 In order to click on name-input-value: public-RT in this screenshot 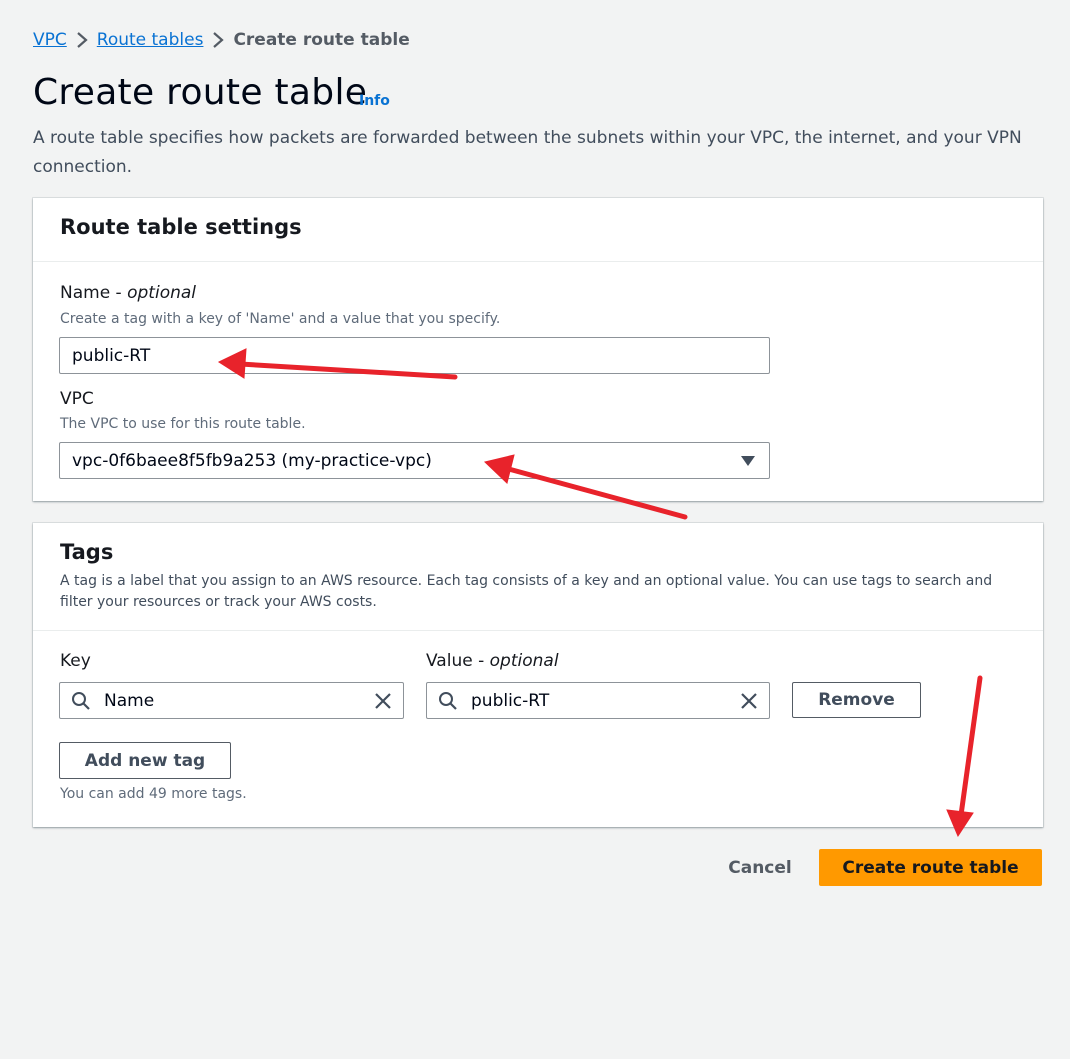, I will do `click(111, 355)`.